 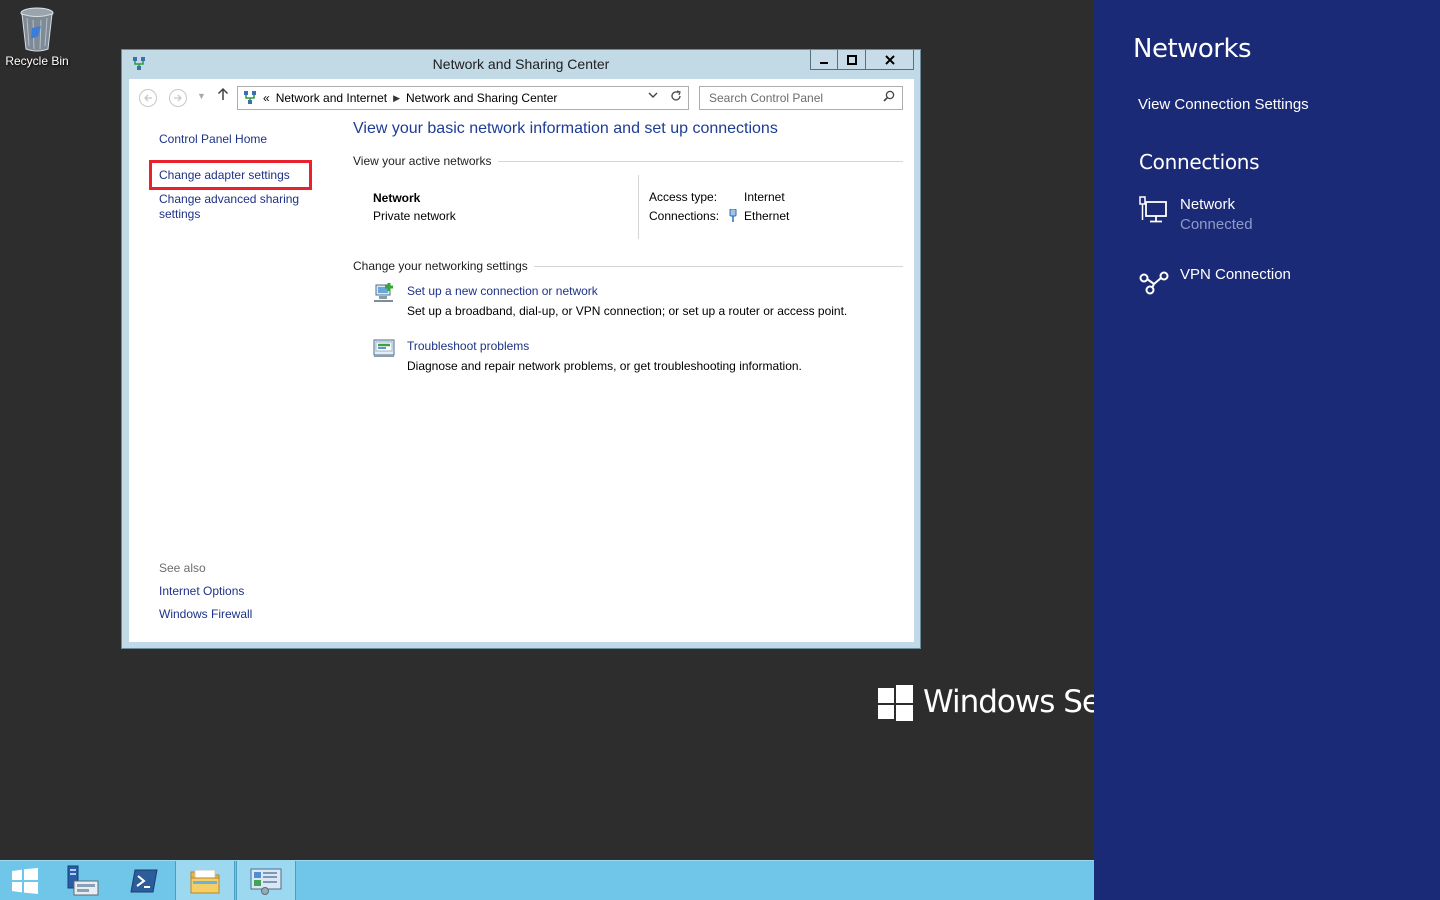 I want to click on refresh-button, so click(x=676, y=97).